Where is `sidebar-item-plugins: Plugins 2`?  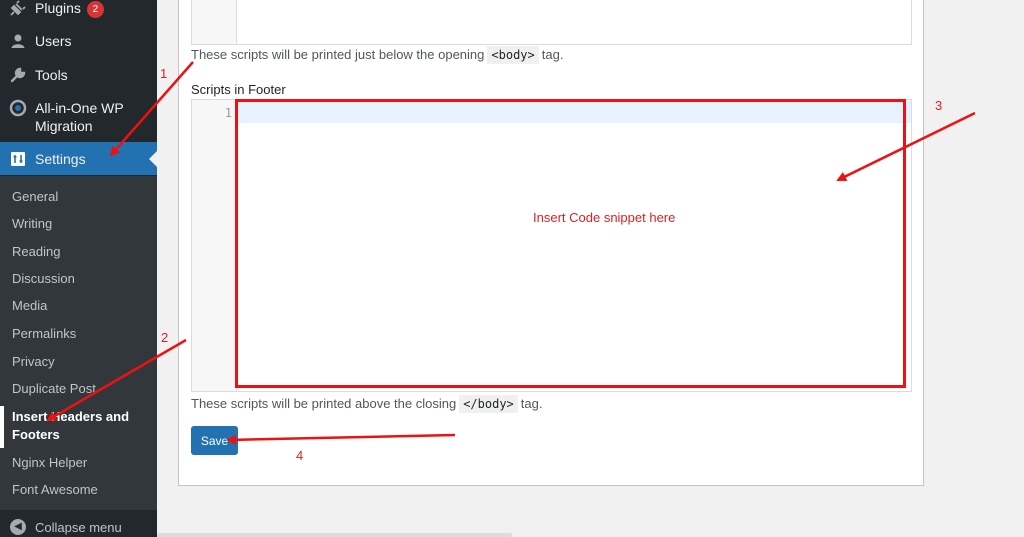
sidebar-item-plugins: Plugins 2 is located at coordinates (78, 9).